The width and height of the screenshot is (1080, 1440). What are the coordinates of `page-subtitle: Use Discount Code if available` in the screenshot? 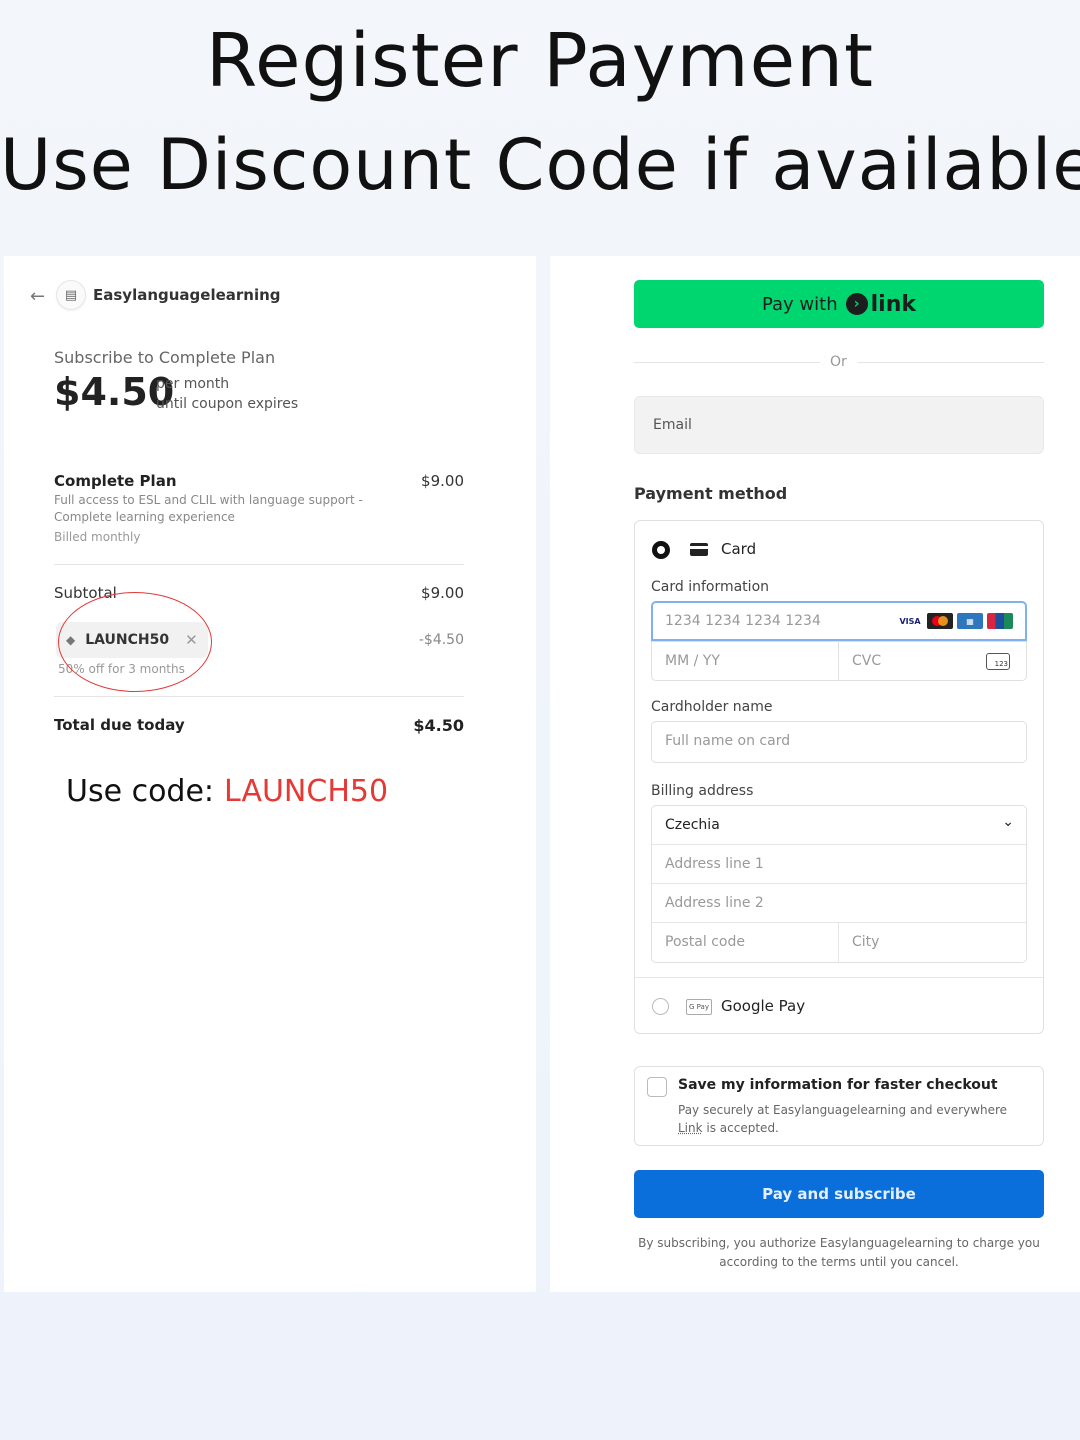 It's located at (540, 165).